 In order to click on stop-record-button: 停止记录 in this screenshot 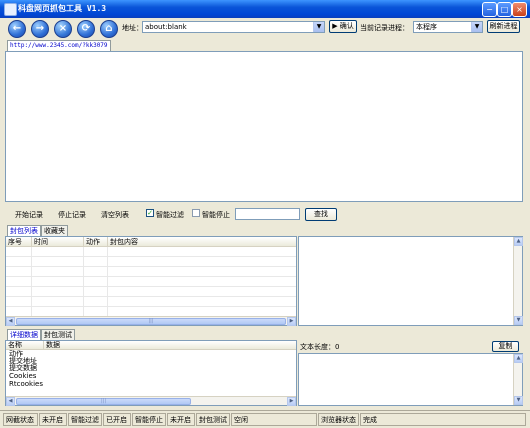, I will do `click(72, 215)`.